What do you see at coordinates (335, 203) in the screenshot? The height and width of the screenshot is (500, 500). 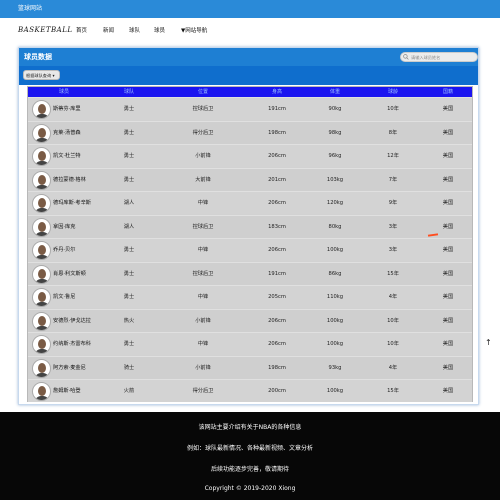 I see `table-cell: 120kg` at bounding box center [335, 203].